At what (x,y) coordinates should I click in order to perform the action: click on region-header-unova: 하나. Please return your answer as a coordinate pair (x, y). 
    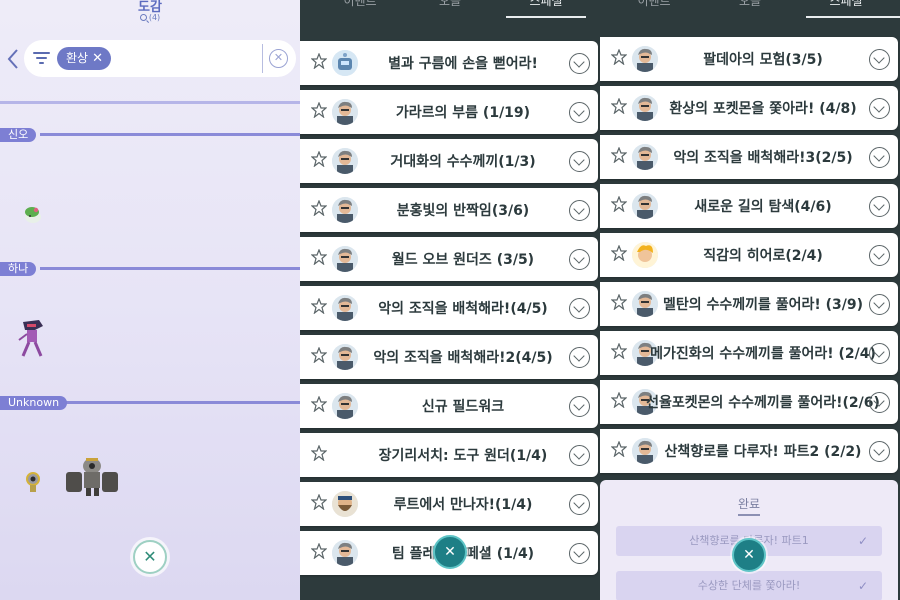
    Looking at the image, I should click on (150, 269).